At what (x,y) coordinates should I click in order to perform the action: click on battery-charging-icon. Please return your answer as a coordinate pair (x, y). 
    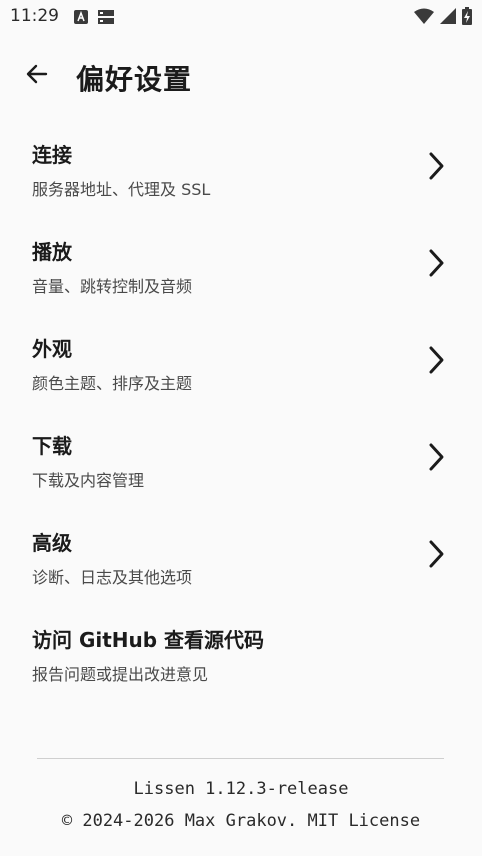
    Looking at the image, I should click on (467, 18).